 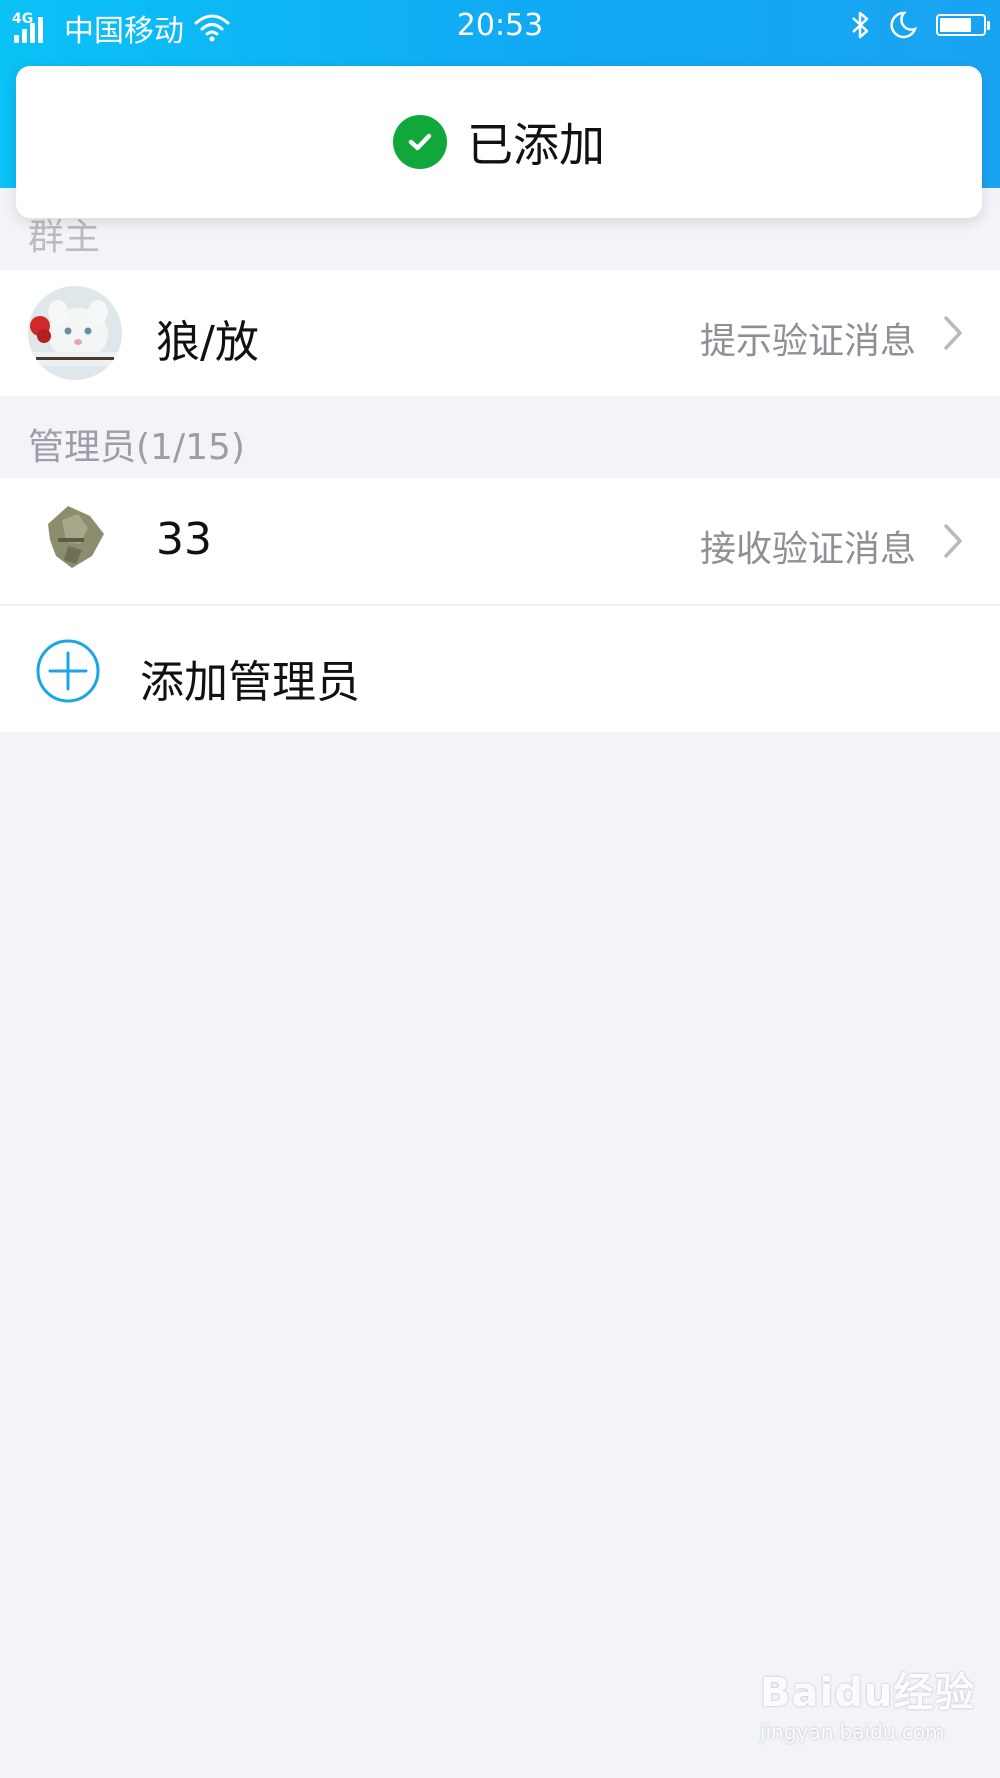 What do you see at coordinates (860, 25) in the screenshot?
I see `bluetooth-icon` at bounding box center [860, 25].